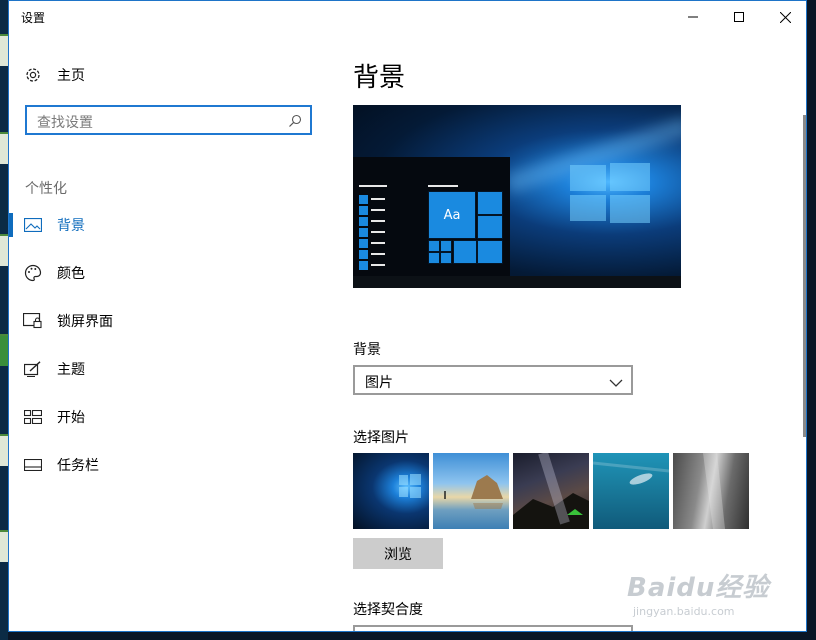  I want to click on search-placeholder: 查找设置, so click(65, 123).